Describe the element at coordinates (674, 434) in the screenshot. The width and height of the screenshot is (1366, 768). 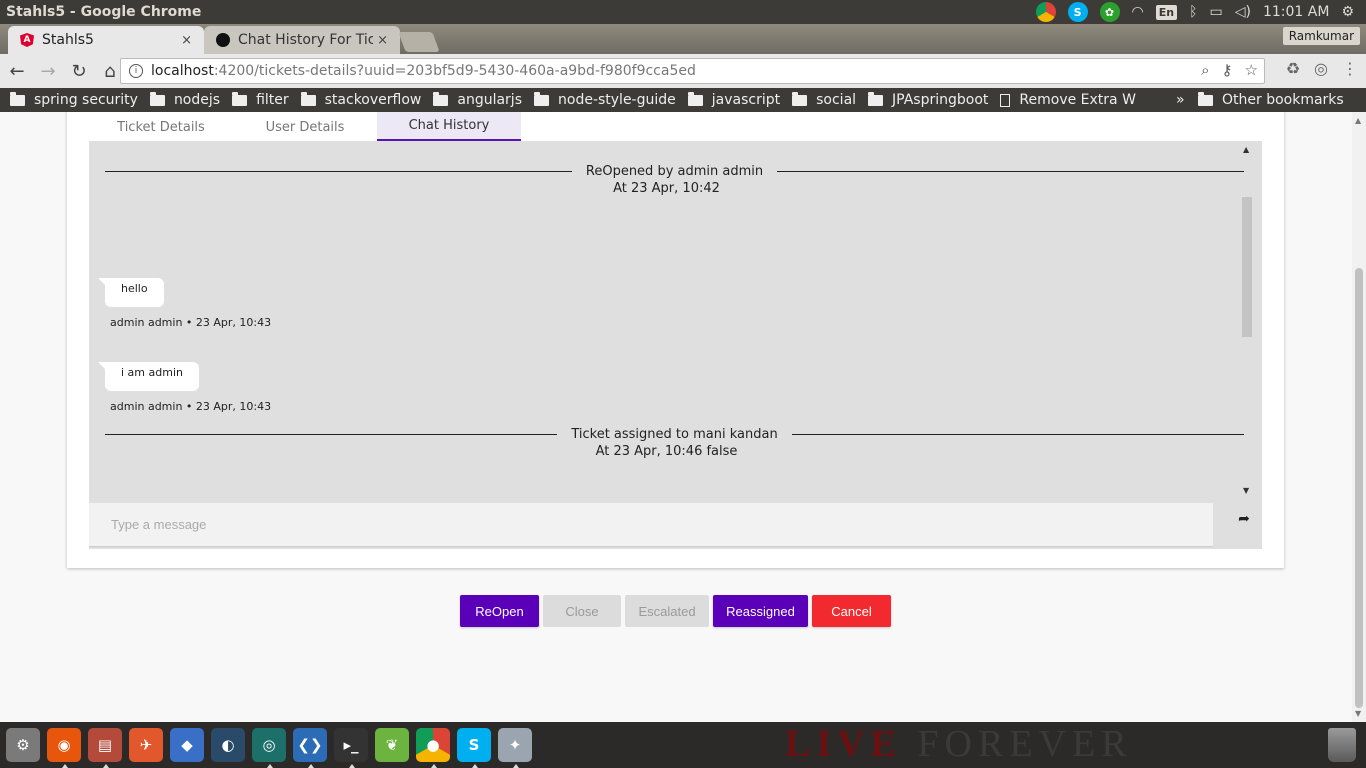
I see `event-text: Ticket assigned to mani kandan` at that location.